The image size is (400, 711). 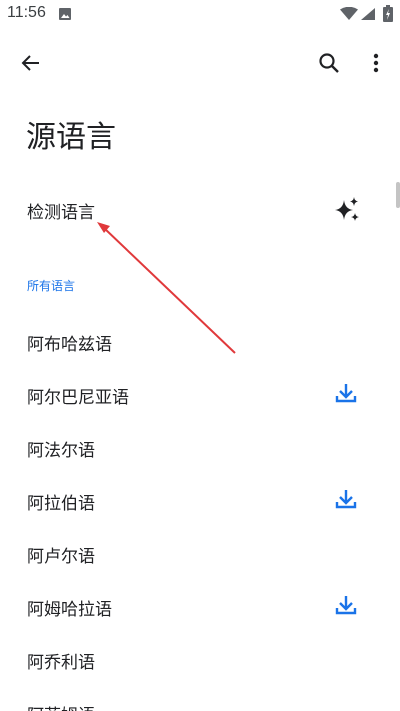 I want to click on sparkle-icon, so click(x=347, y=212).